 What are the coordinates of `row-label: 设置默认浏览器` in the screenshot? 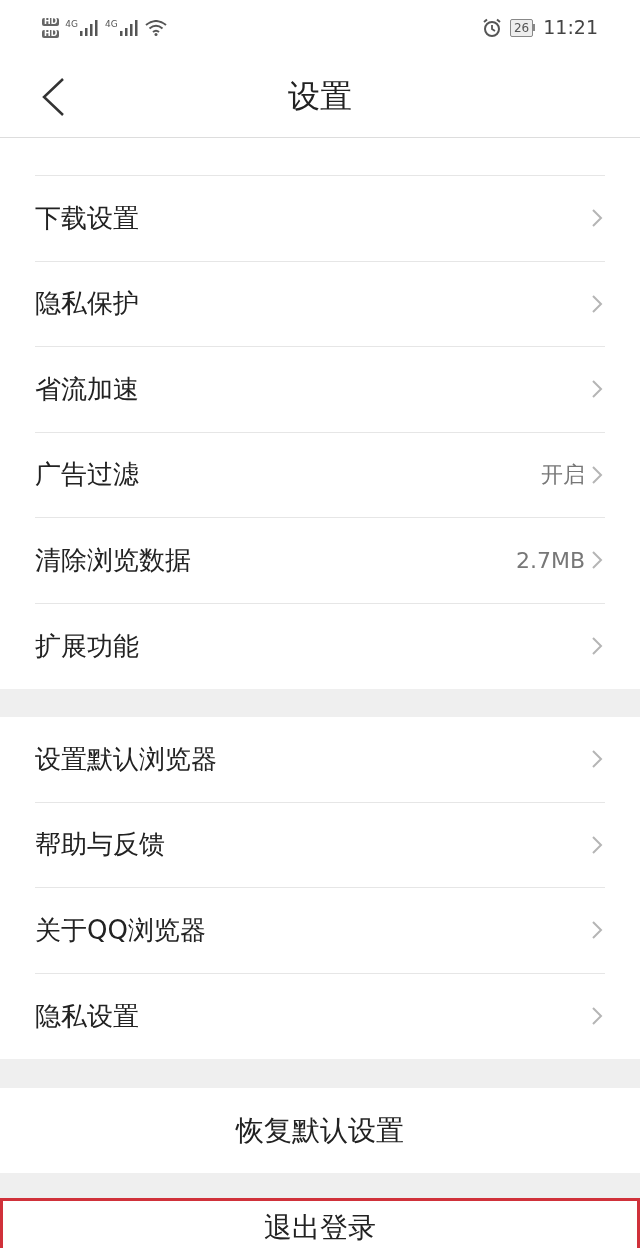 It's located at (126, 759).